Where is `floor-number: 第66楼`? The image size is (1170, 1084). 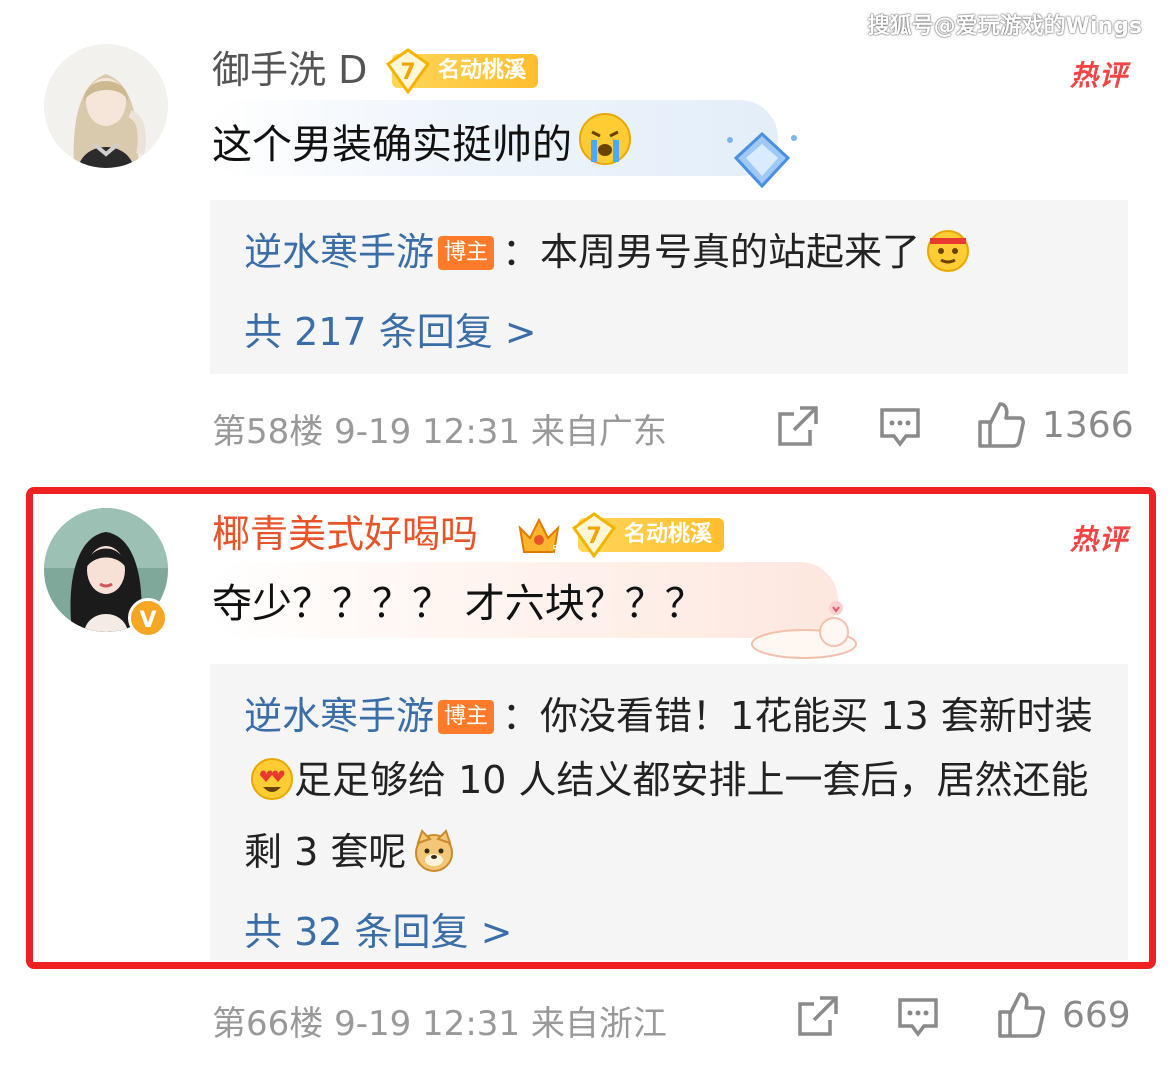 floor-number: 第66楼 is located at coordinates (268, 1024).